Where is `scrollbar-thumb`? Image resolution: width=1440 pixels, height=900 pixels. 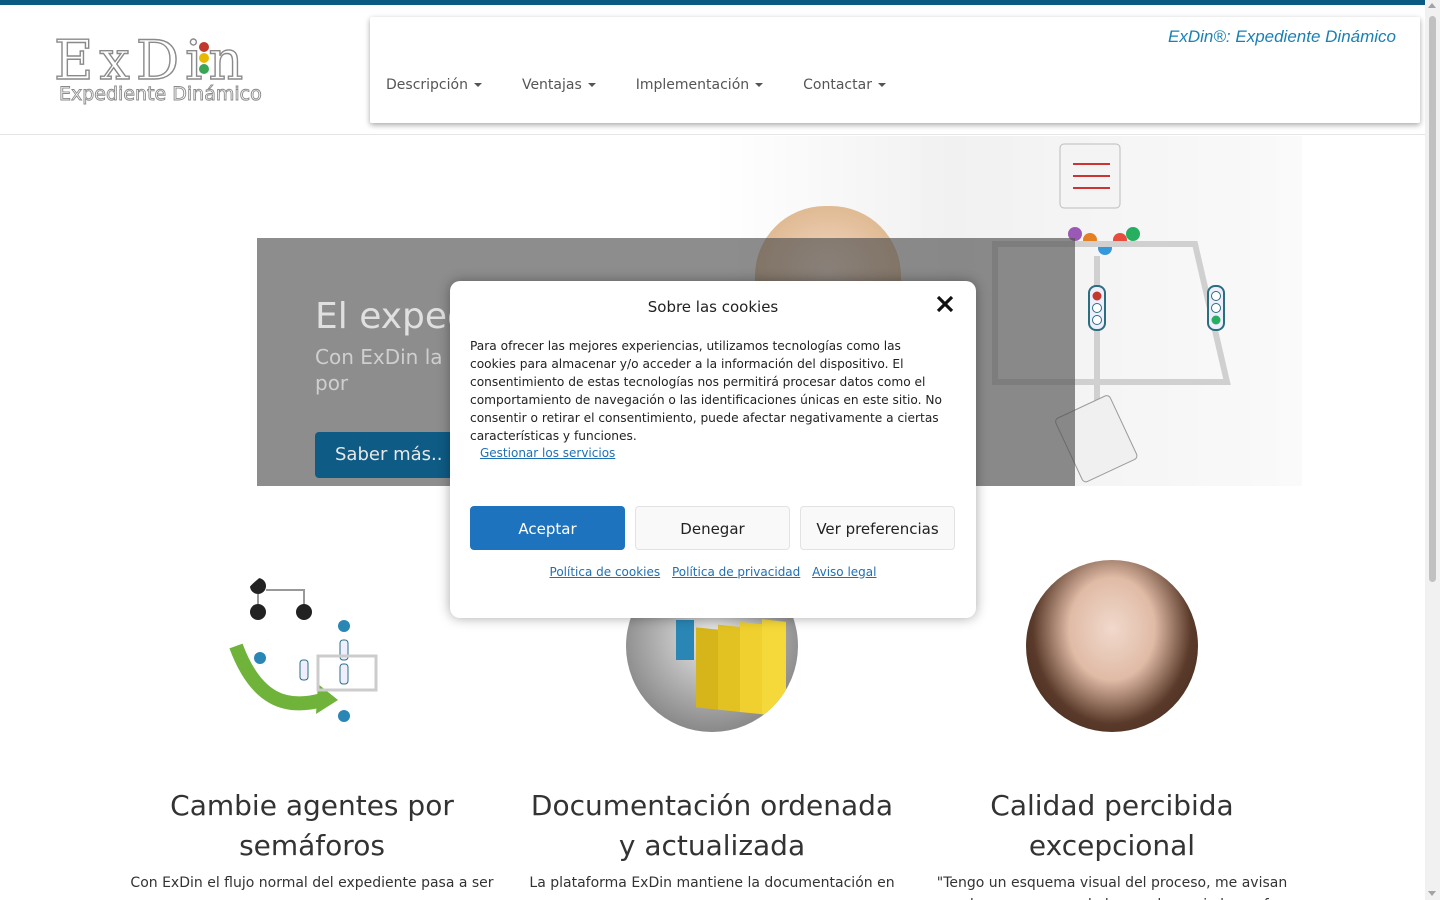
scrollbar-thumb is located at coordinates (1432, 299).